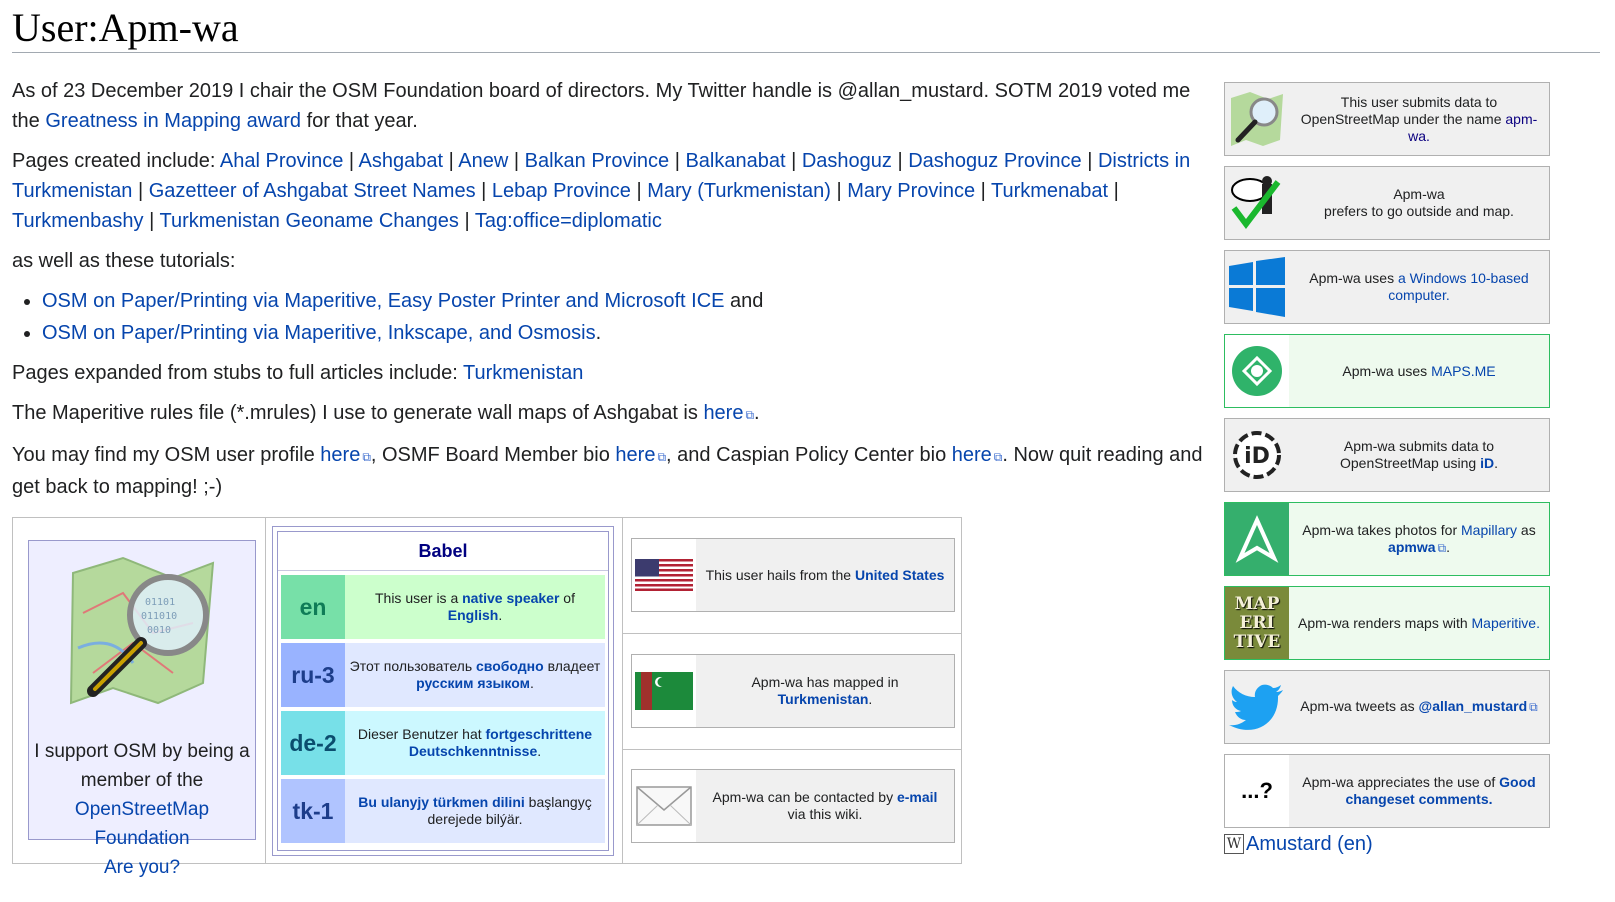  I want to click on language-level-link: native speaker, so click(510, 598).